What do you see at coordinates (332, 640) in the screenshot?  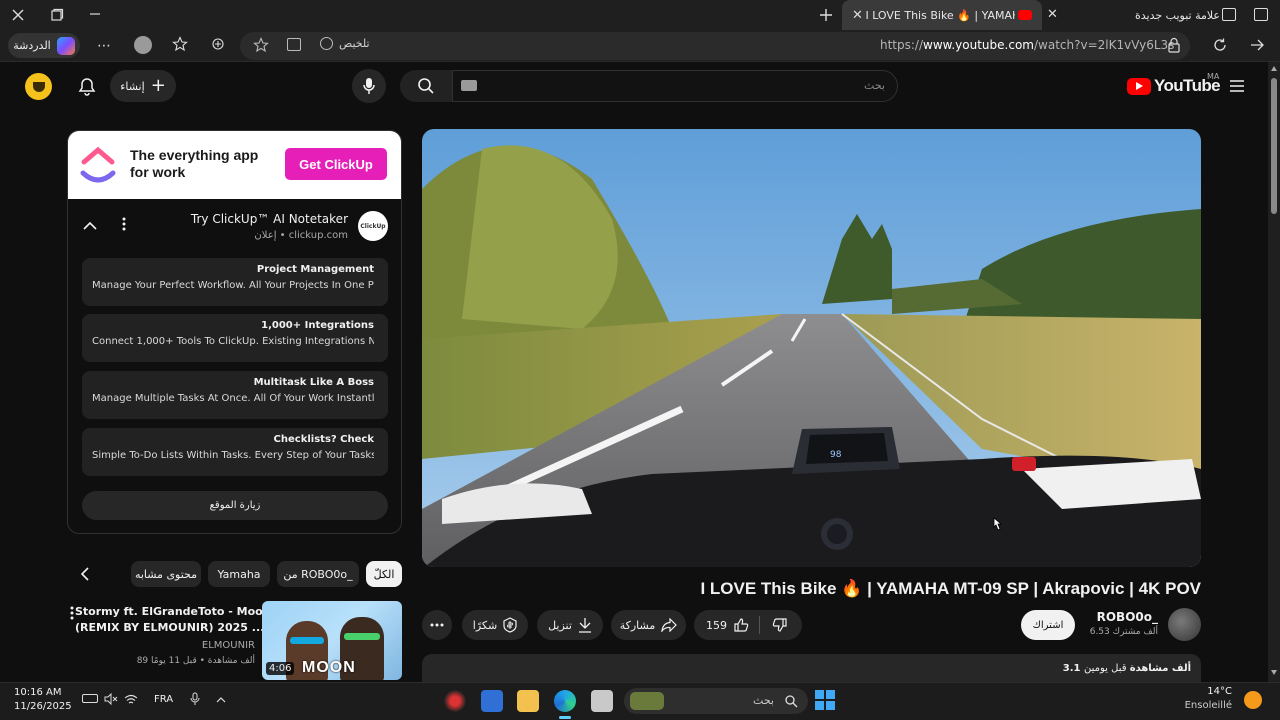 I see `recommended-thumbnail: MOON 4:06` at bounding box center [332, 640].